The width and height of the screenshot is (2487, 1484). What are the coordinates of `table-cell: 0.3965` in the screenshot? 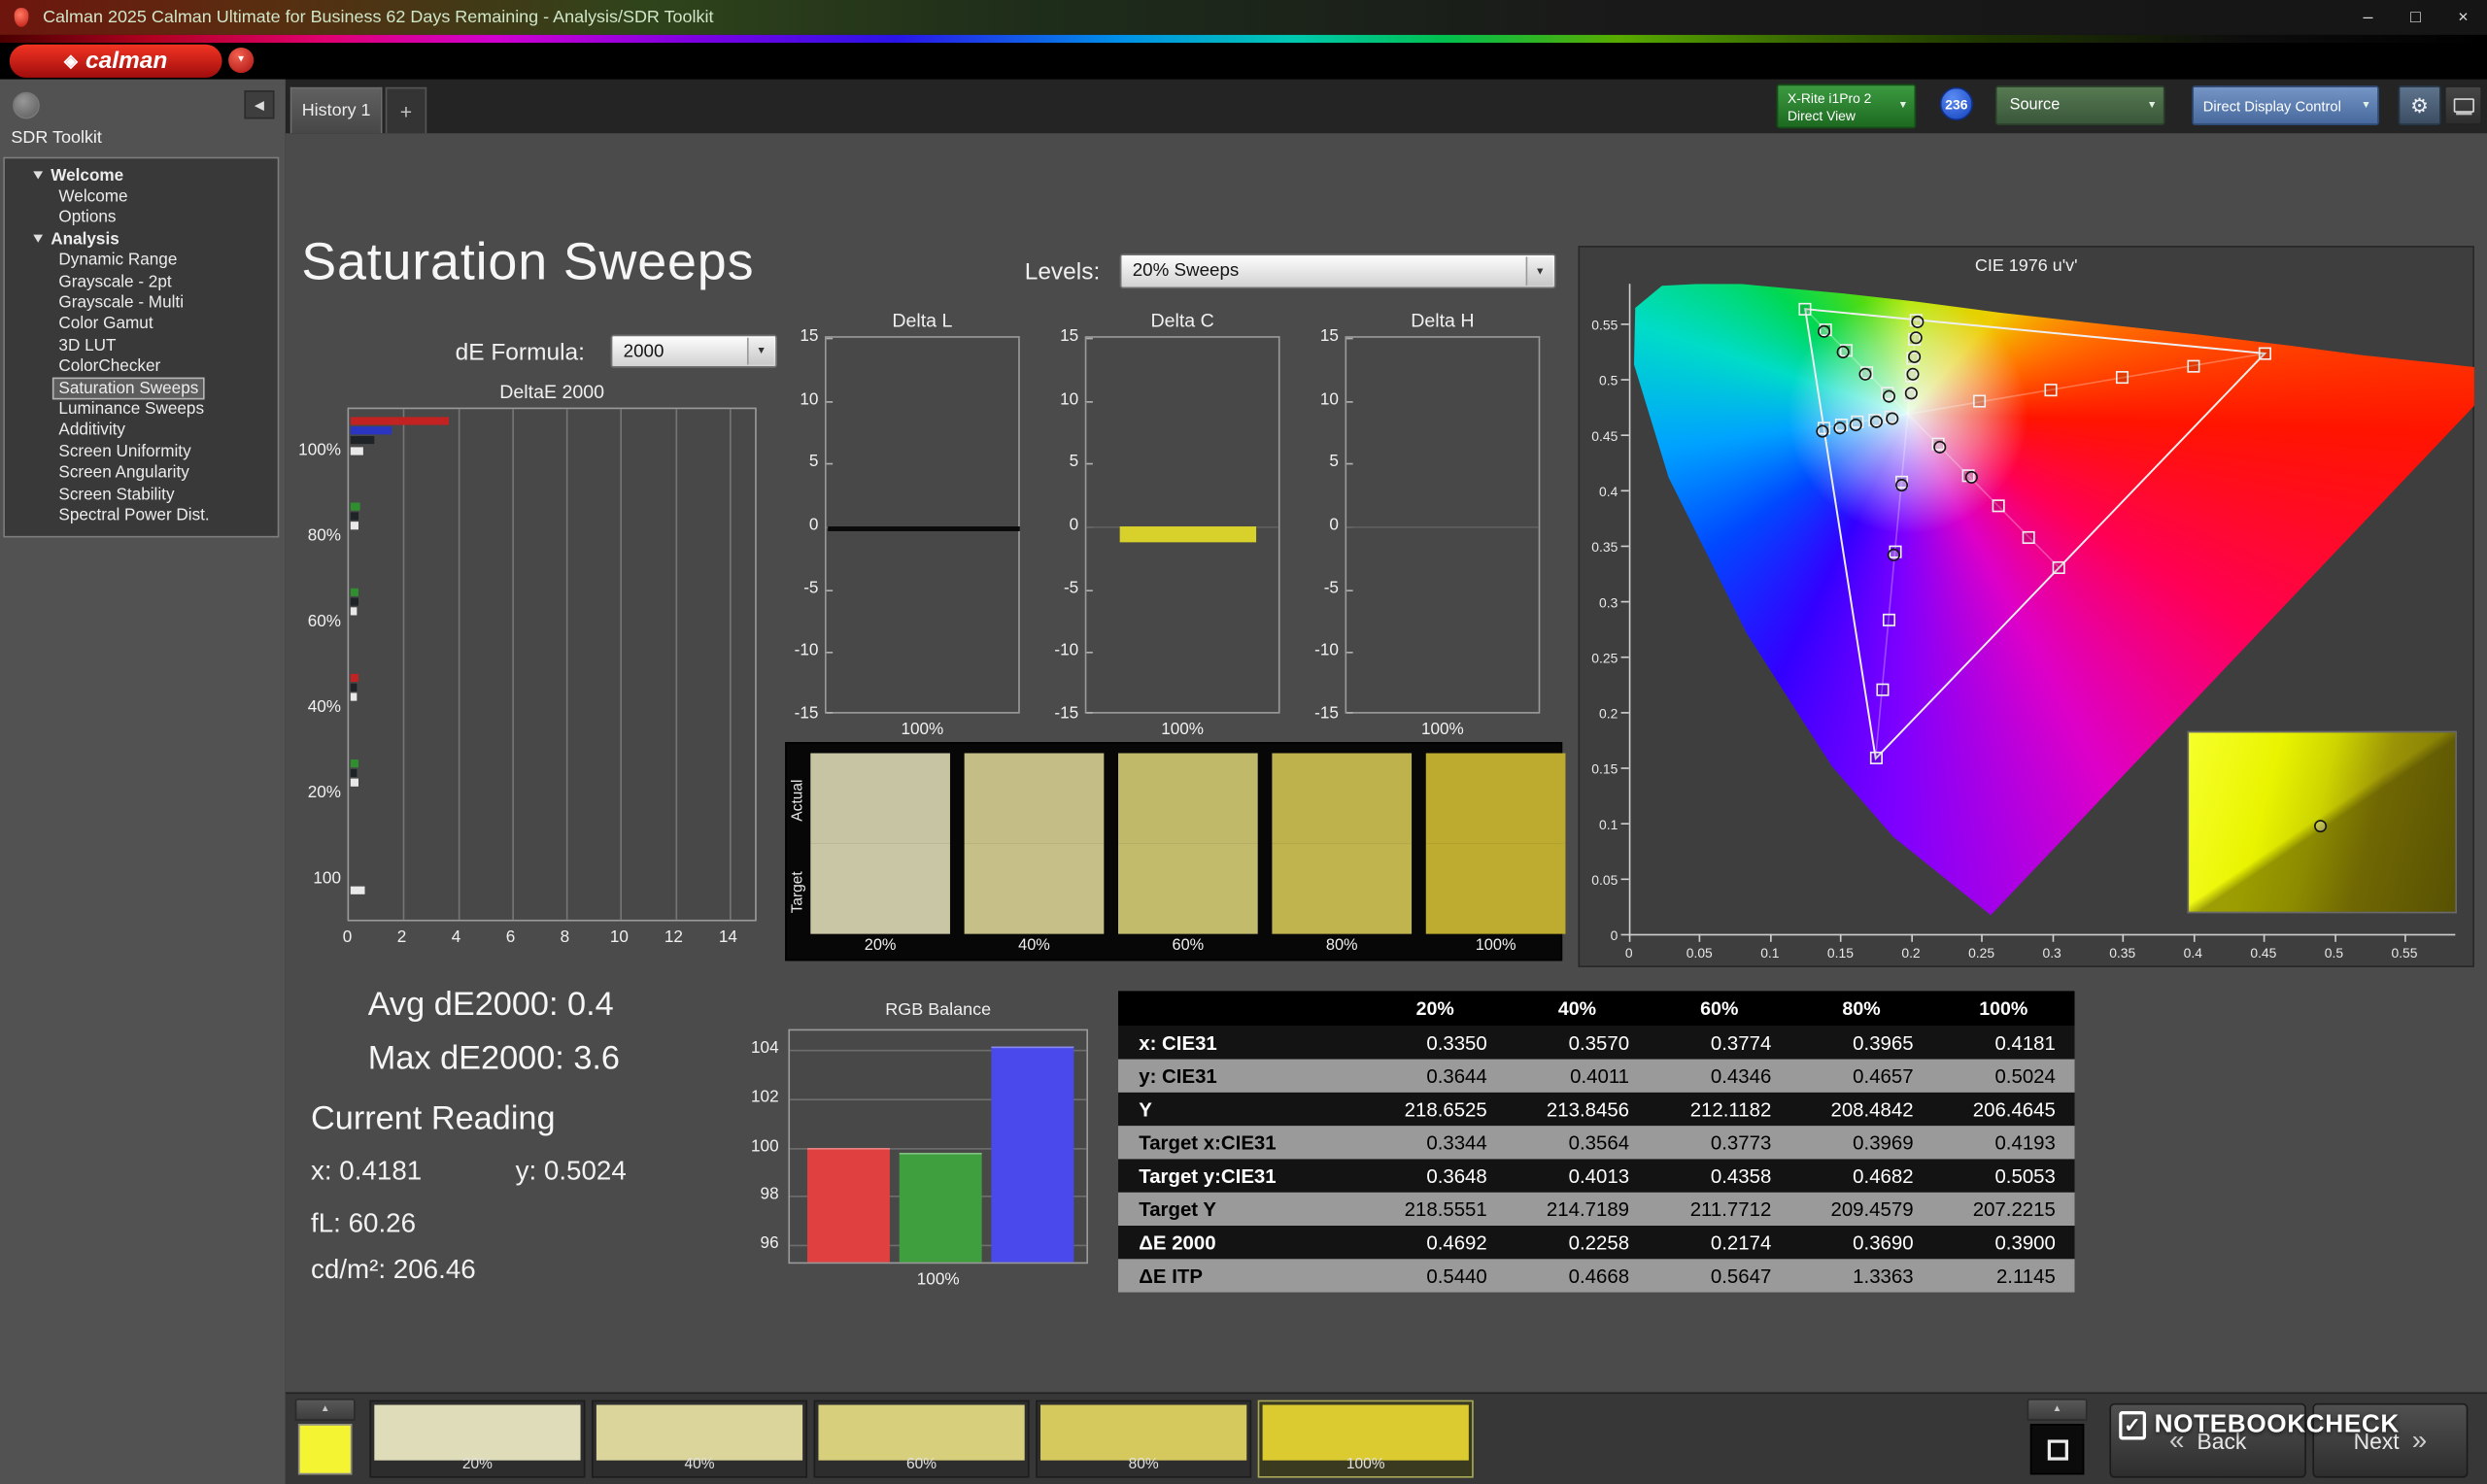 It's located at (1883, 1042).